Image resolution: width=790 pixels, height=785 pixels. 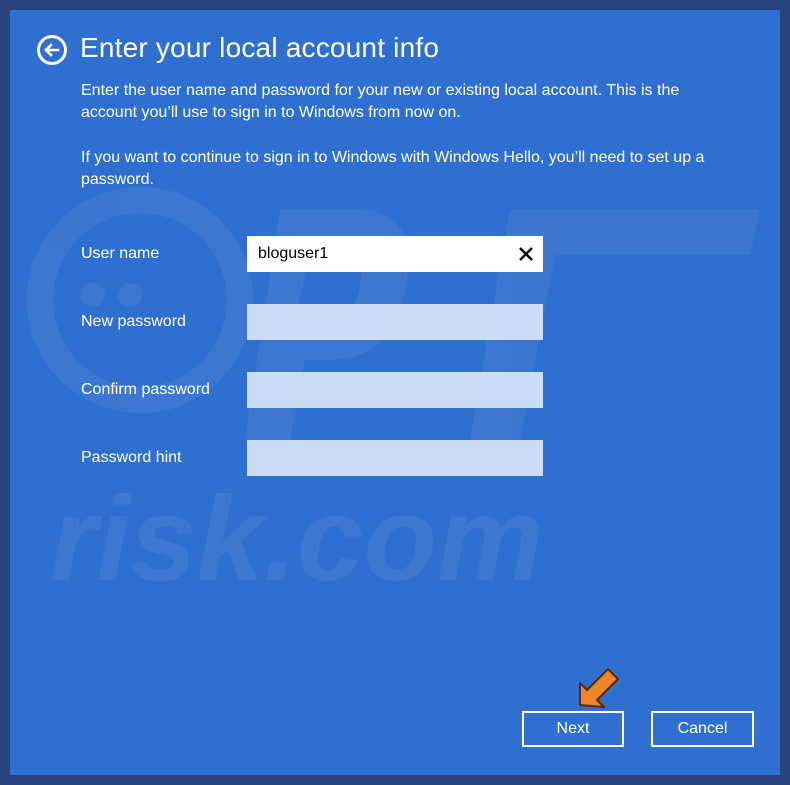 I want to click on password-hint-field, so click(x=395, y=458).